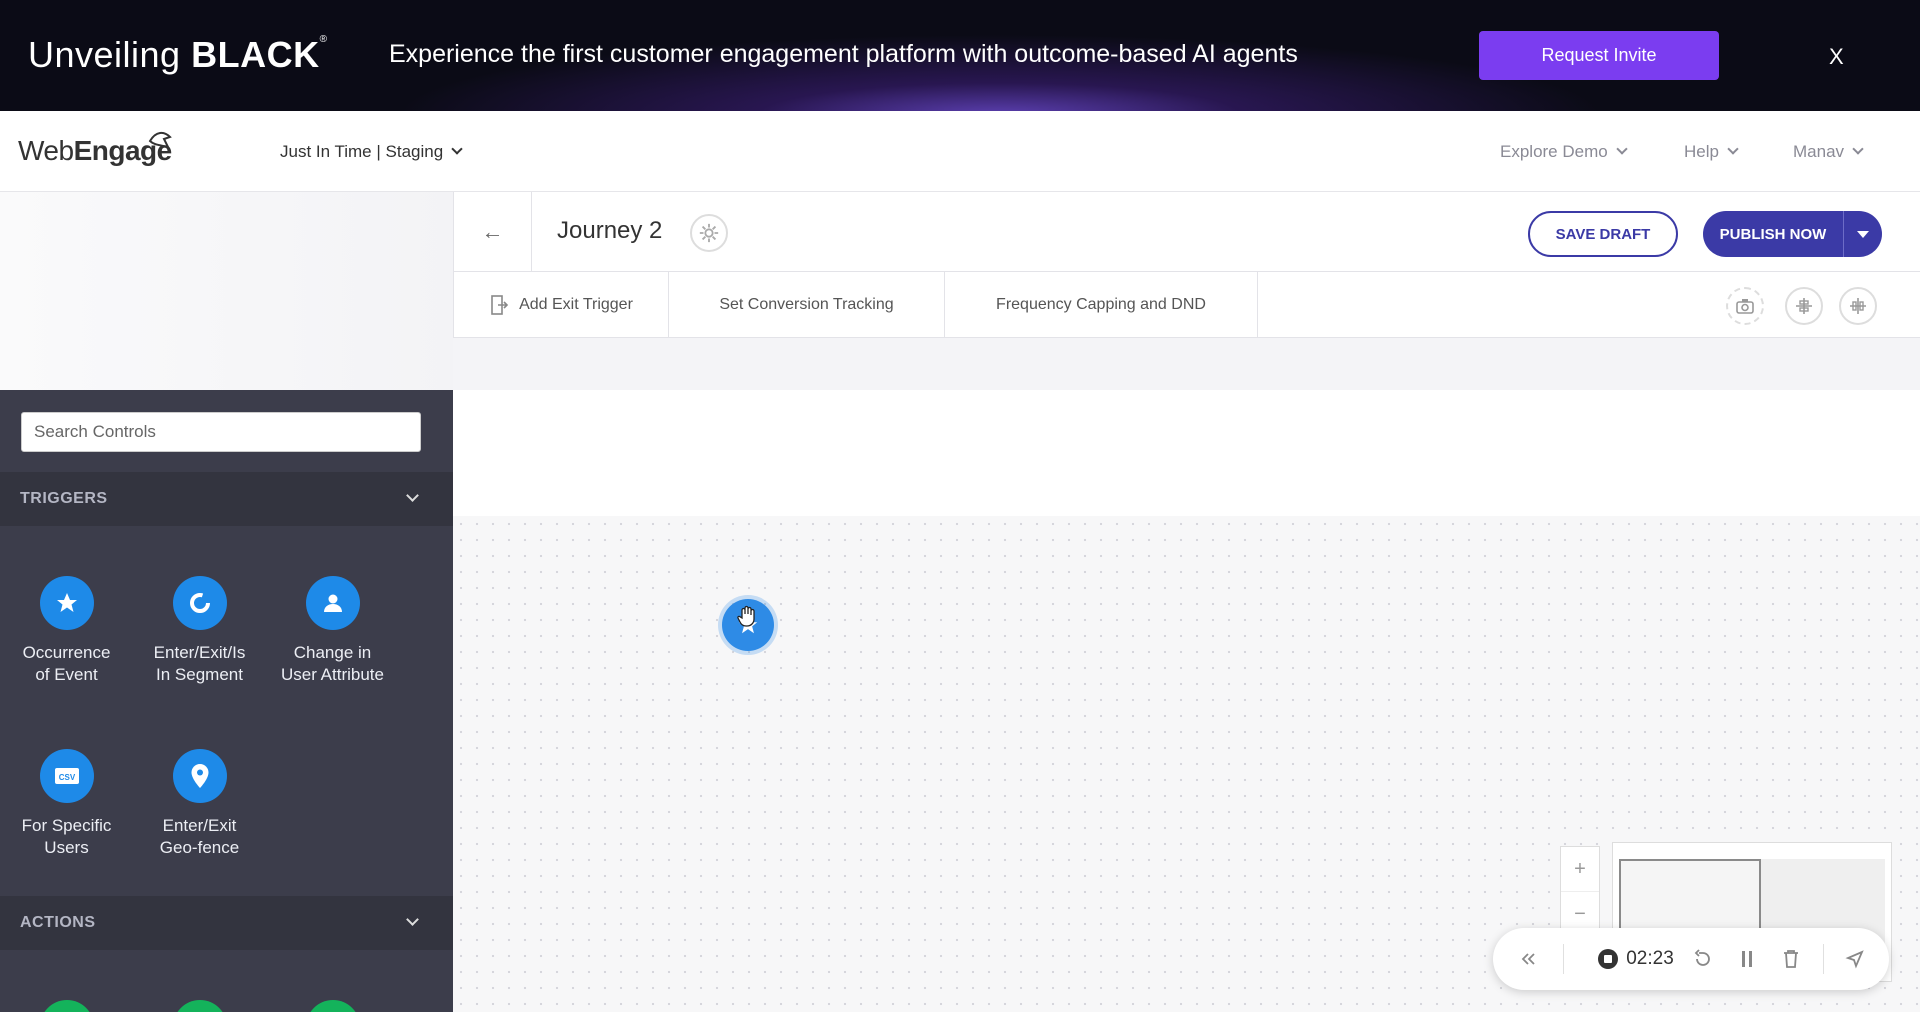 The width and height of the screenshot is (1920, 1012). Describe the element at coordinates (1186, 364) in the screenshot. I see `toolbar-separator` at that location.